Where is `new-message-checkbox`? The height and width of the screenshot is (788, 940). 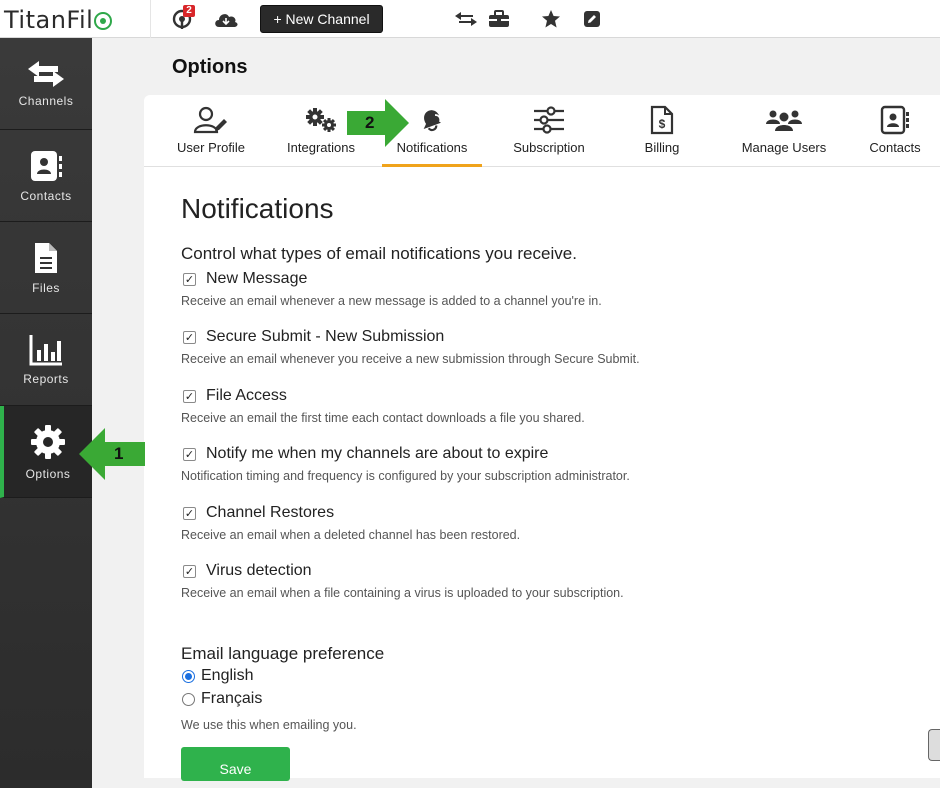
new-message-checkbox is located at coordinates (189, 279).